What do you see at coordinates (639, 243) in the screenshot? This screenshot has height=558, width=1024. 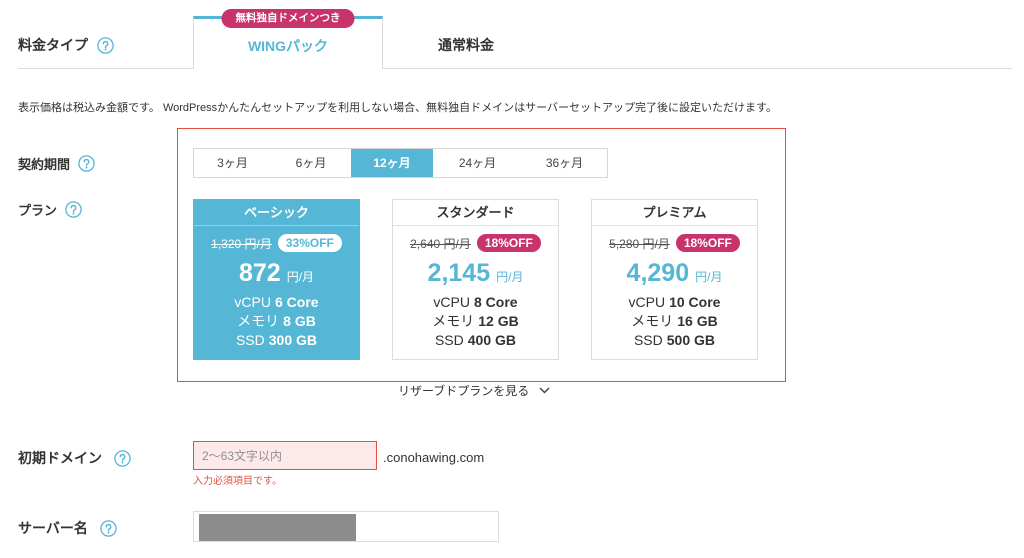 I see `original-price: 5,280 円/月` at bounding box center [639, 243].